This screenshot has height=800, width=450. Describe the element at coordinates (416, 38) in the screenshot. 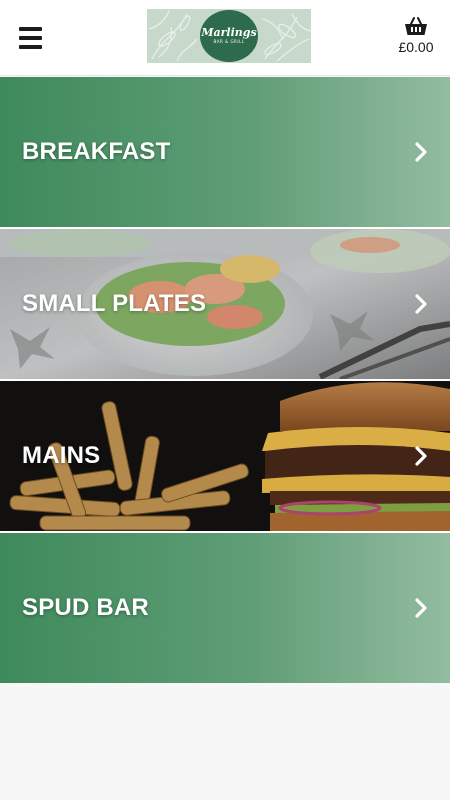

I see `basket-button: £0.00` at that location.